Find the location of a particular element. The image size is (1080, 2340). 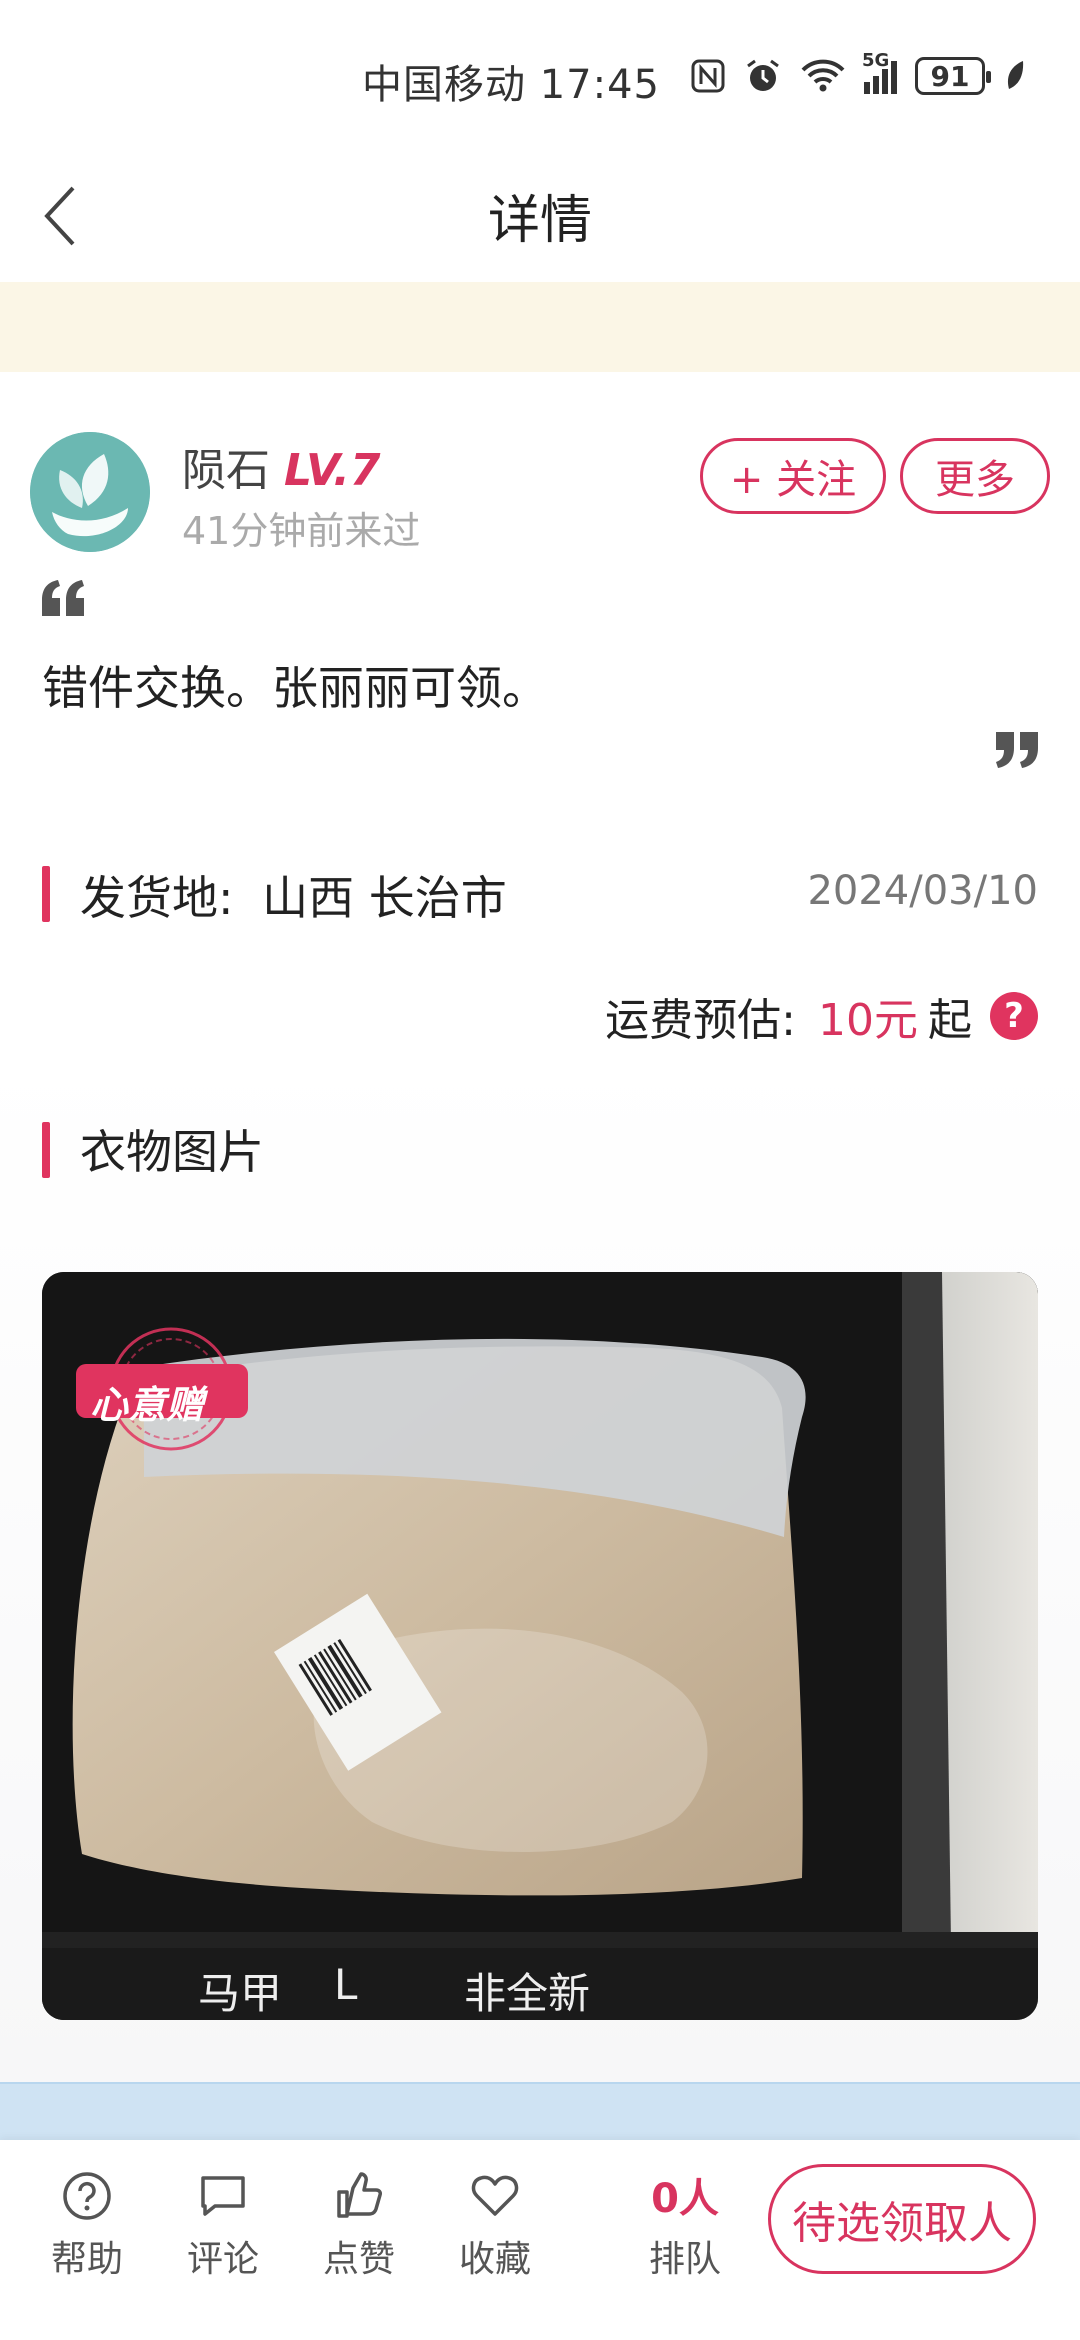

origin-label: 发货地: is located at coordinates (157, 898).